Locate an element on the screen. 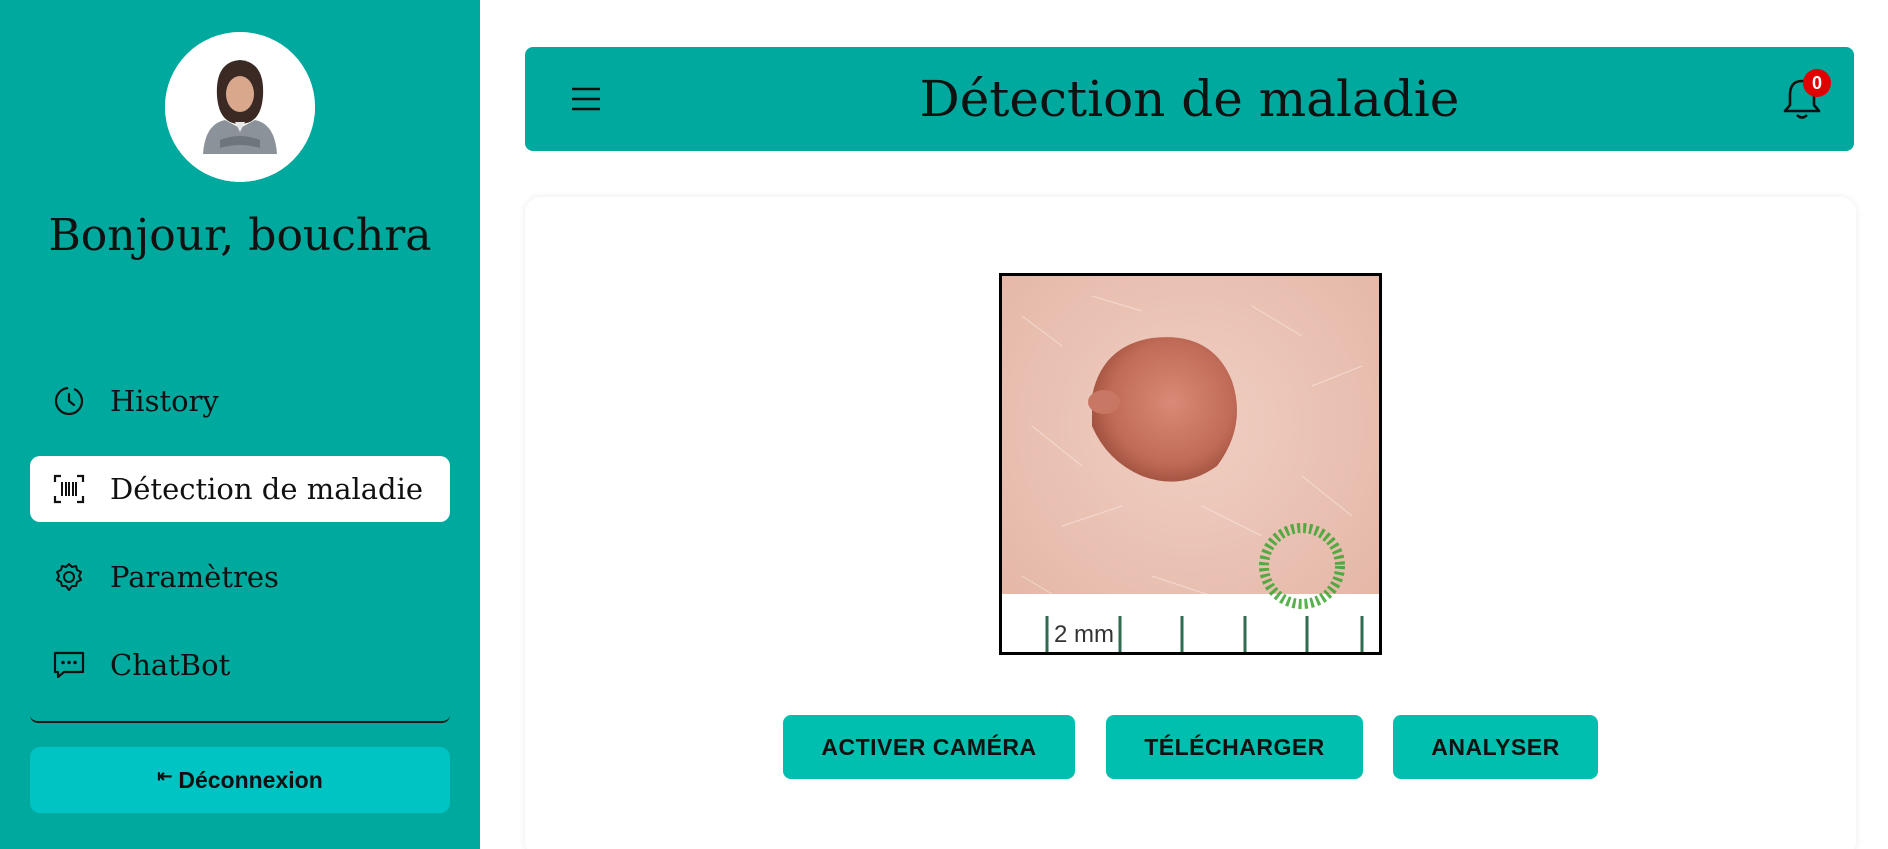 The height and width of the screenshot is (849, 1888). page-title: Détection de maladie is located at coordinates (1189, 99).